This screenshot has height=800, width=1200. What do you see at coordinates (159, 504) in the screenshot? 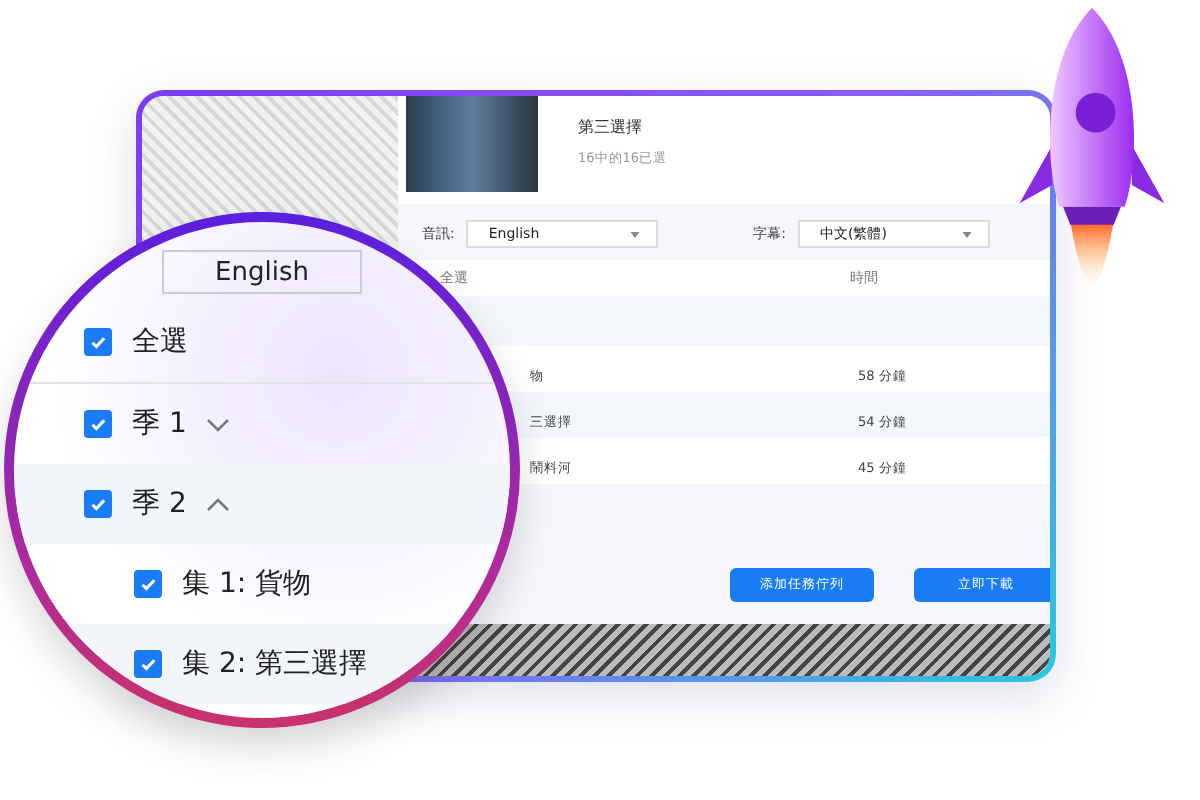
I see `season-label: 季 2` at bounding box center [159, 504].